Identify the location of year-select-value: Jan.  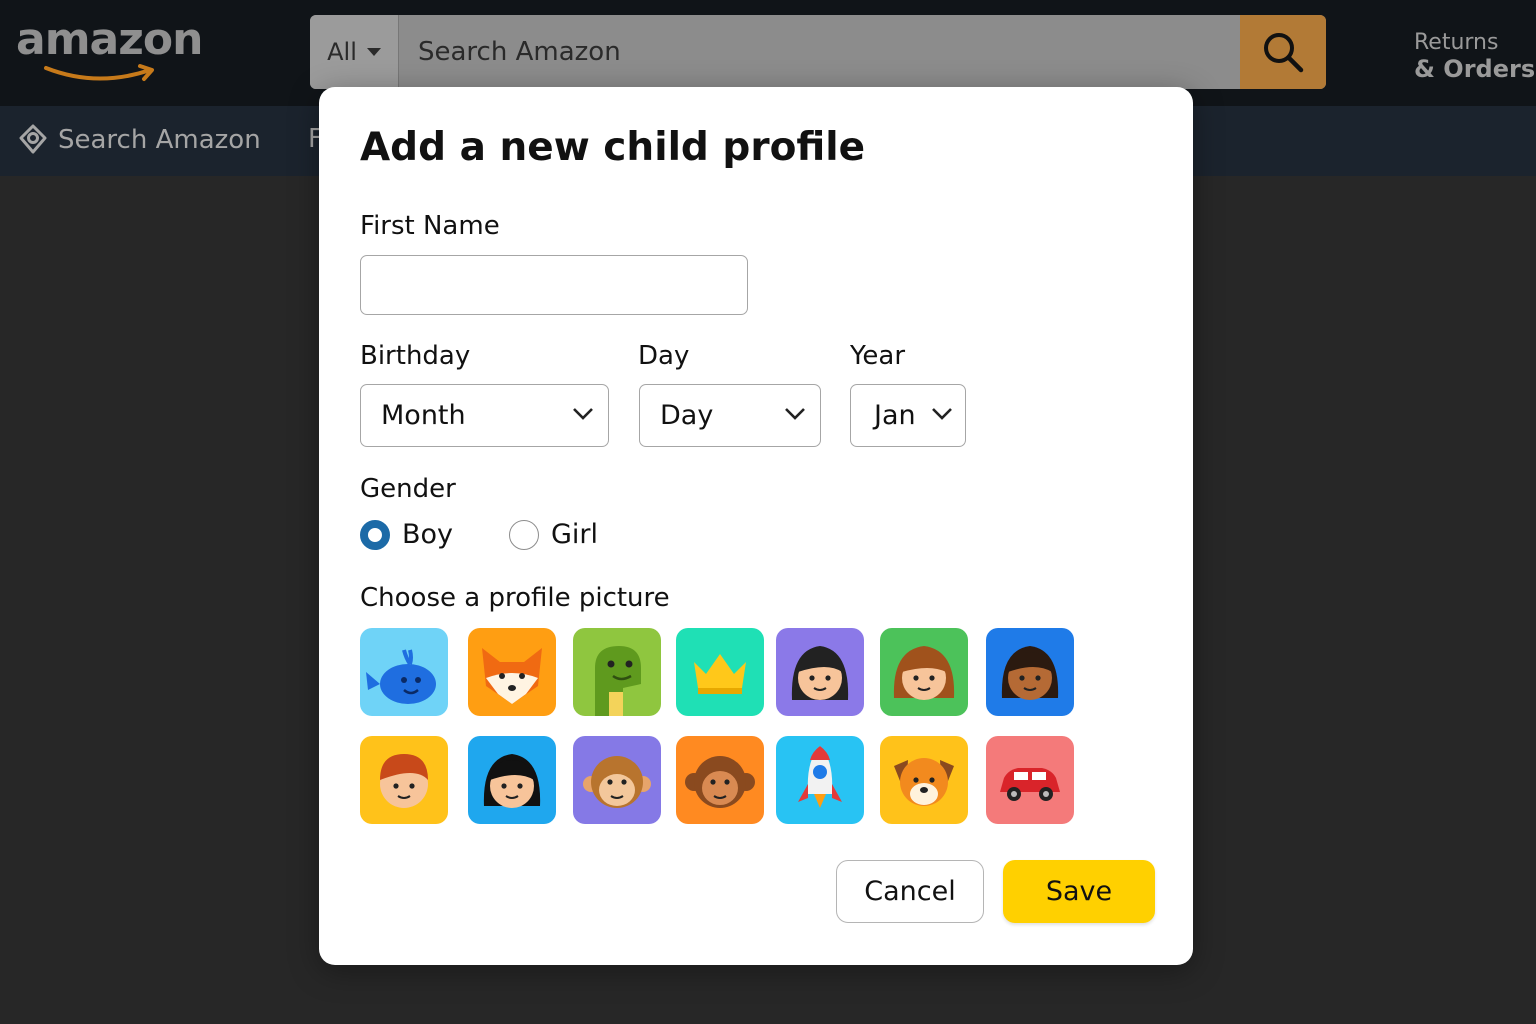
(895, 415).